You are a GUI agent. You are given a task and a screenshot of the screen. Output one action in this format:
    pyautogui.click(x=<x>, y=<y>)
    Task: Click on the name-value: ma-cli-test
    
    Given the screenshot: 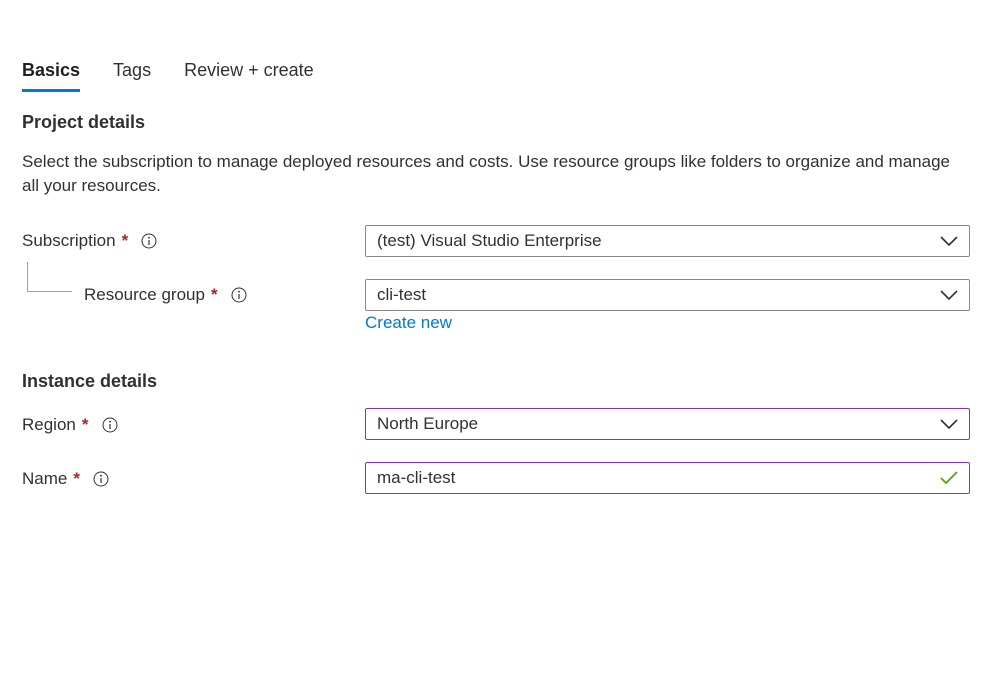 What is the action you would take?
    pyautogui.click(x=416, y=477)
    